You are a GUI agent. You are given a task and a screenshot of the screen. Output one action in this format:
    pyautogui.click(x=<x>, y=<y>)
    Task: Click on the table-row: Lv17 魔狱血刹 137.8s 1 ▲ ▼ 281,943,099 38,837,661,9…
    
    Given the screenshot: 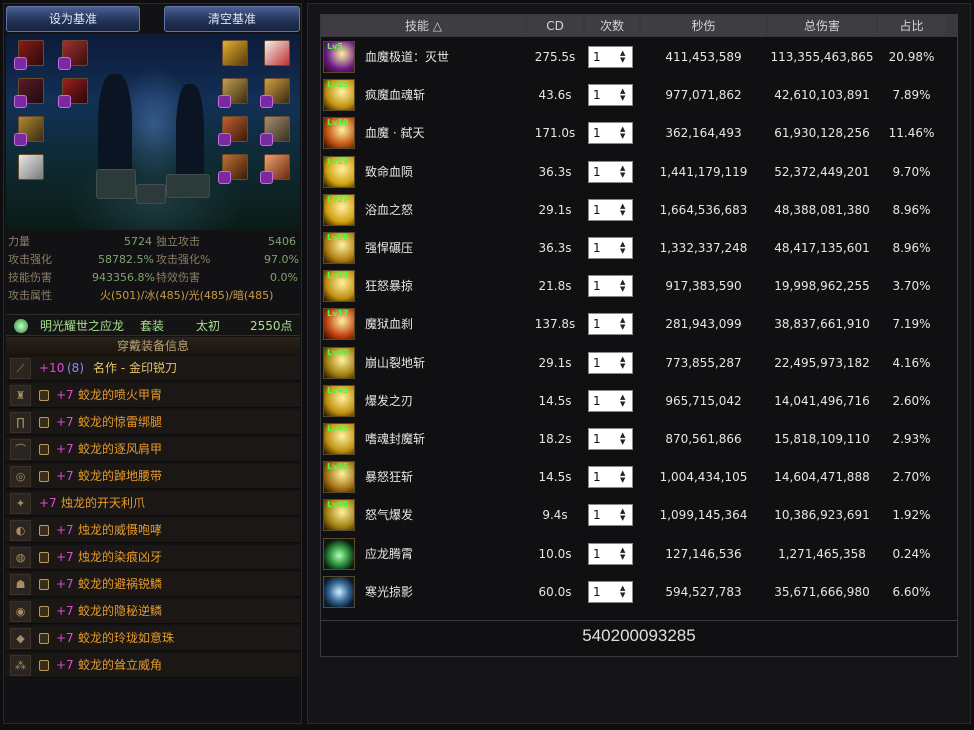 What is the action you would take?
    pyautogui.click(x=639, y=324)
    